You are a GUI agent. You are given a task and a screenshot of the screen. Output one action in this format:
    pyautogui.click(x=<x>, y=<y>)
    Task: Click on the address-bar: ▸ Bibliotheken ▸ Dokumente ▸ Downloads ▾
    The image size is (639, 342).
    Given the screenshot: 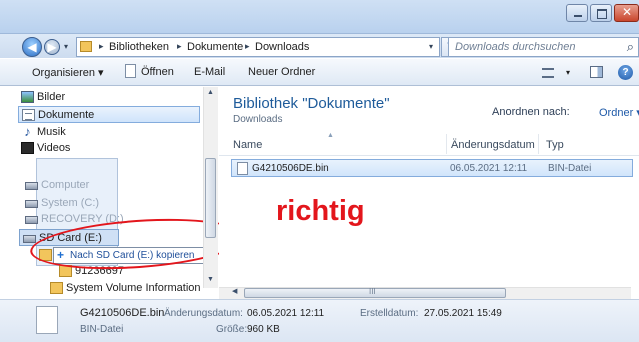 What is the action you would take?
    pyautogui.click(x=258, y=47)
    